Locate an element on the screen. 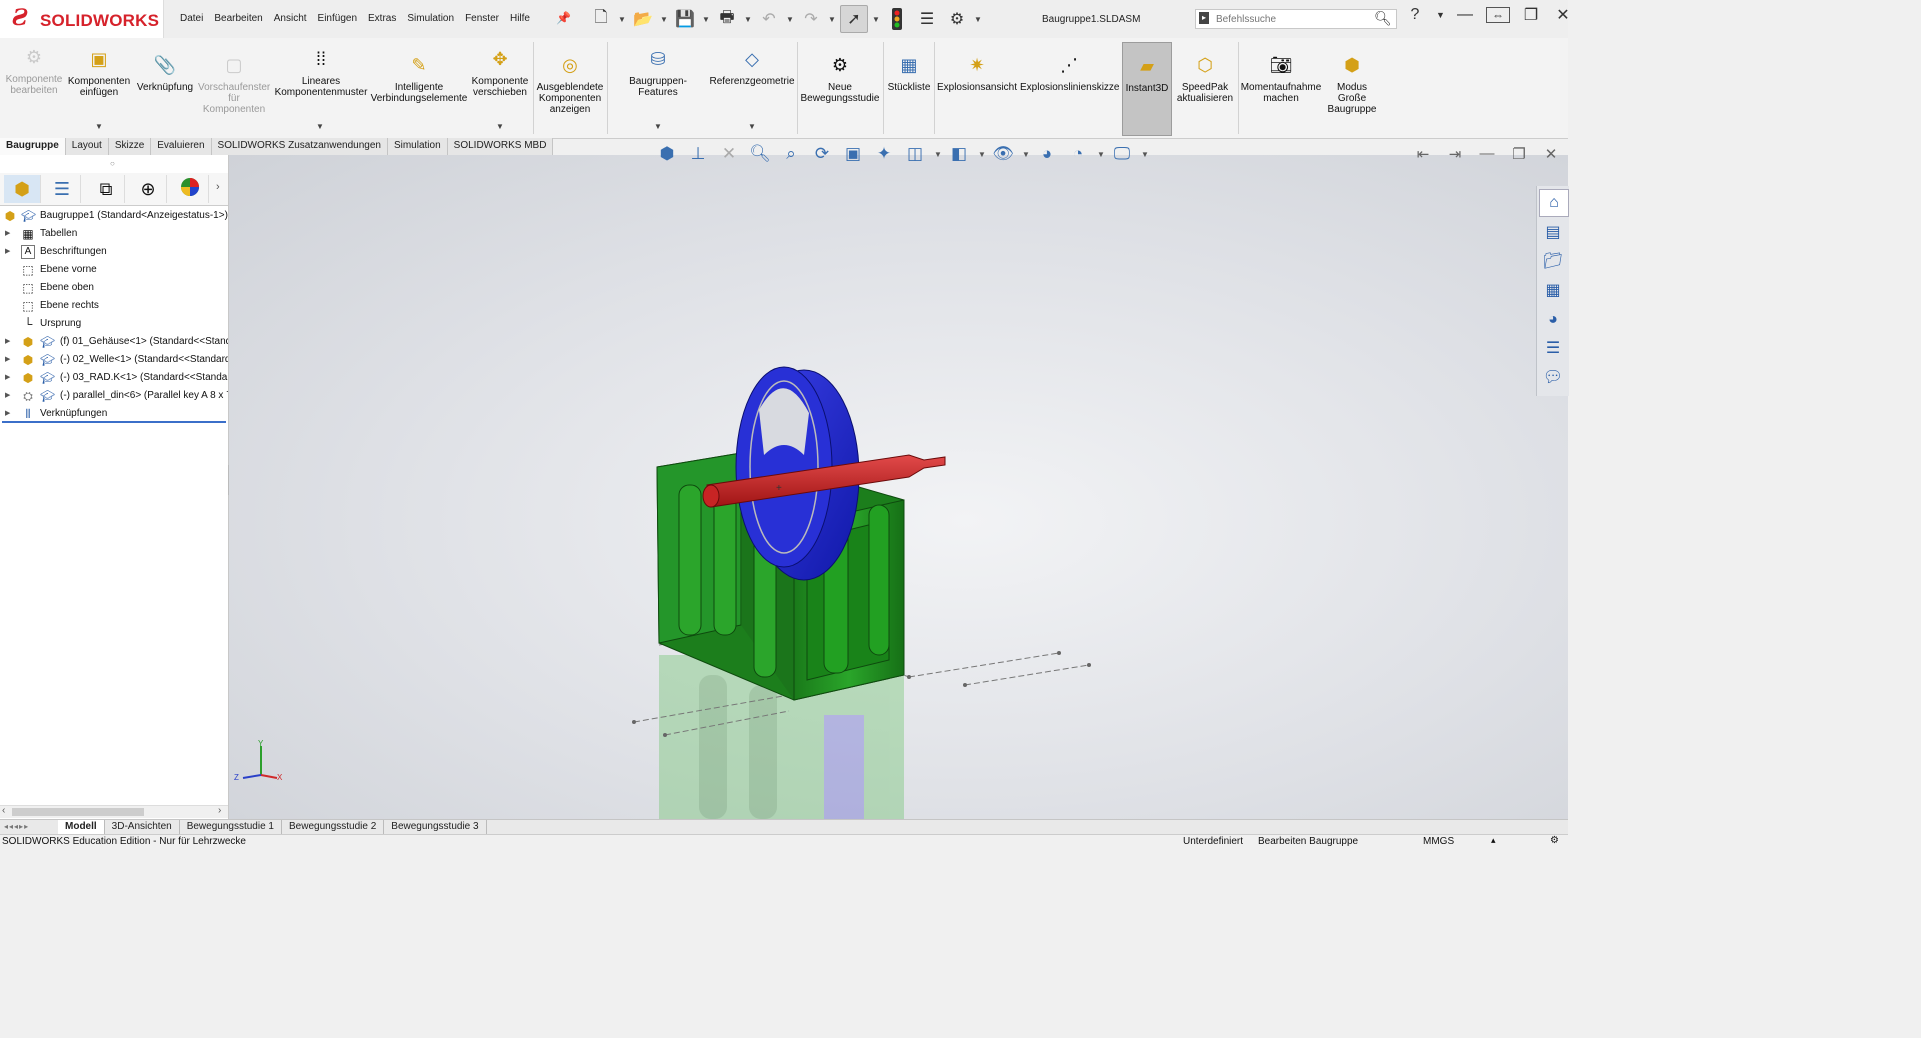  help-dropdown-icon: ▼ is located at coordinates (1440, 15).